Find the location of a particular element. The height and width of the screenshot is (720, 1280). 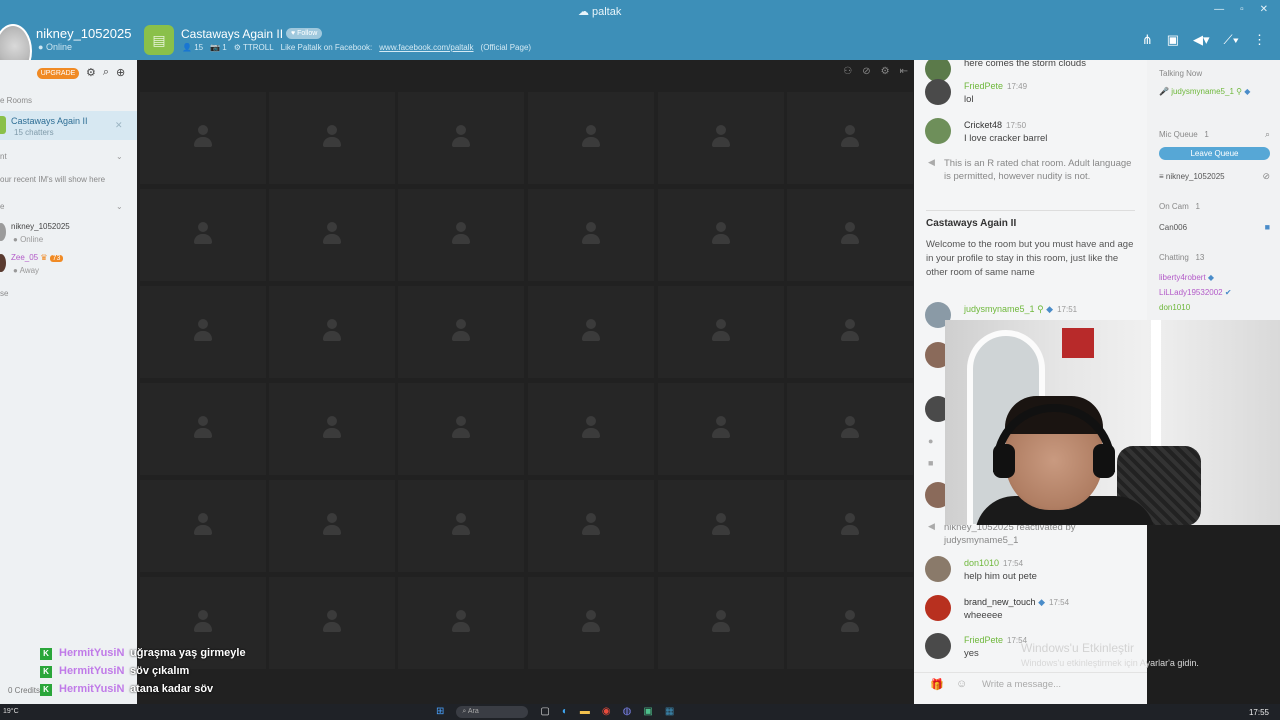

task-view-icon: ▢ is located at coordinates (544, 712).